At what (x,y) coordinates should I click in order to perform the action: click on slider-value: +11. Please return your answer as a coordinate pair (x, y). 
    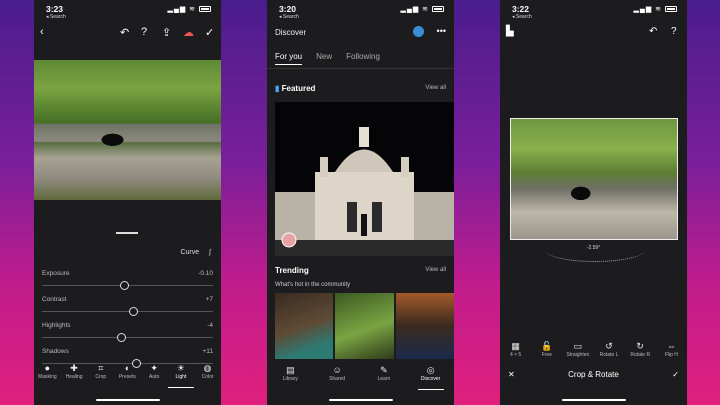
    Looking at the image, I should click on (207, 351).